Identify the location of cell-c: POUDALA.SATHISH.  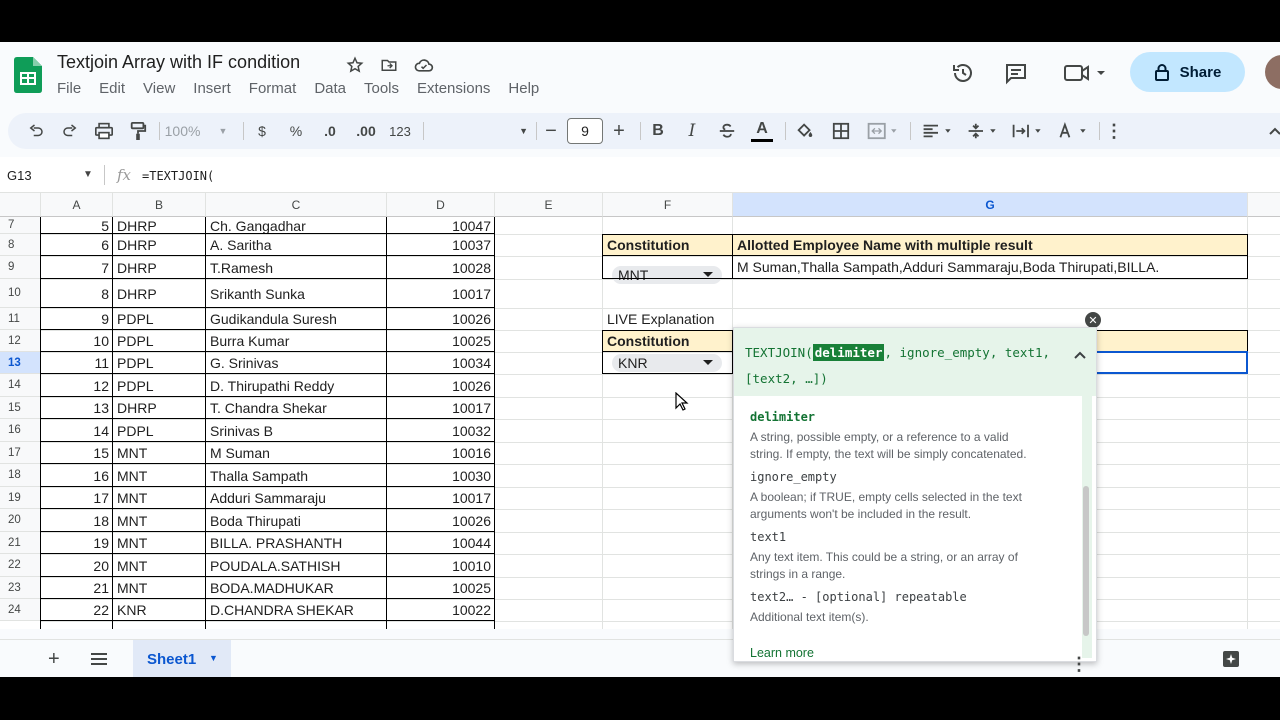
(296, 565).